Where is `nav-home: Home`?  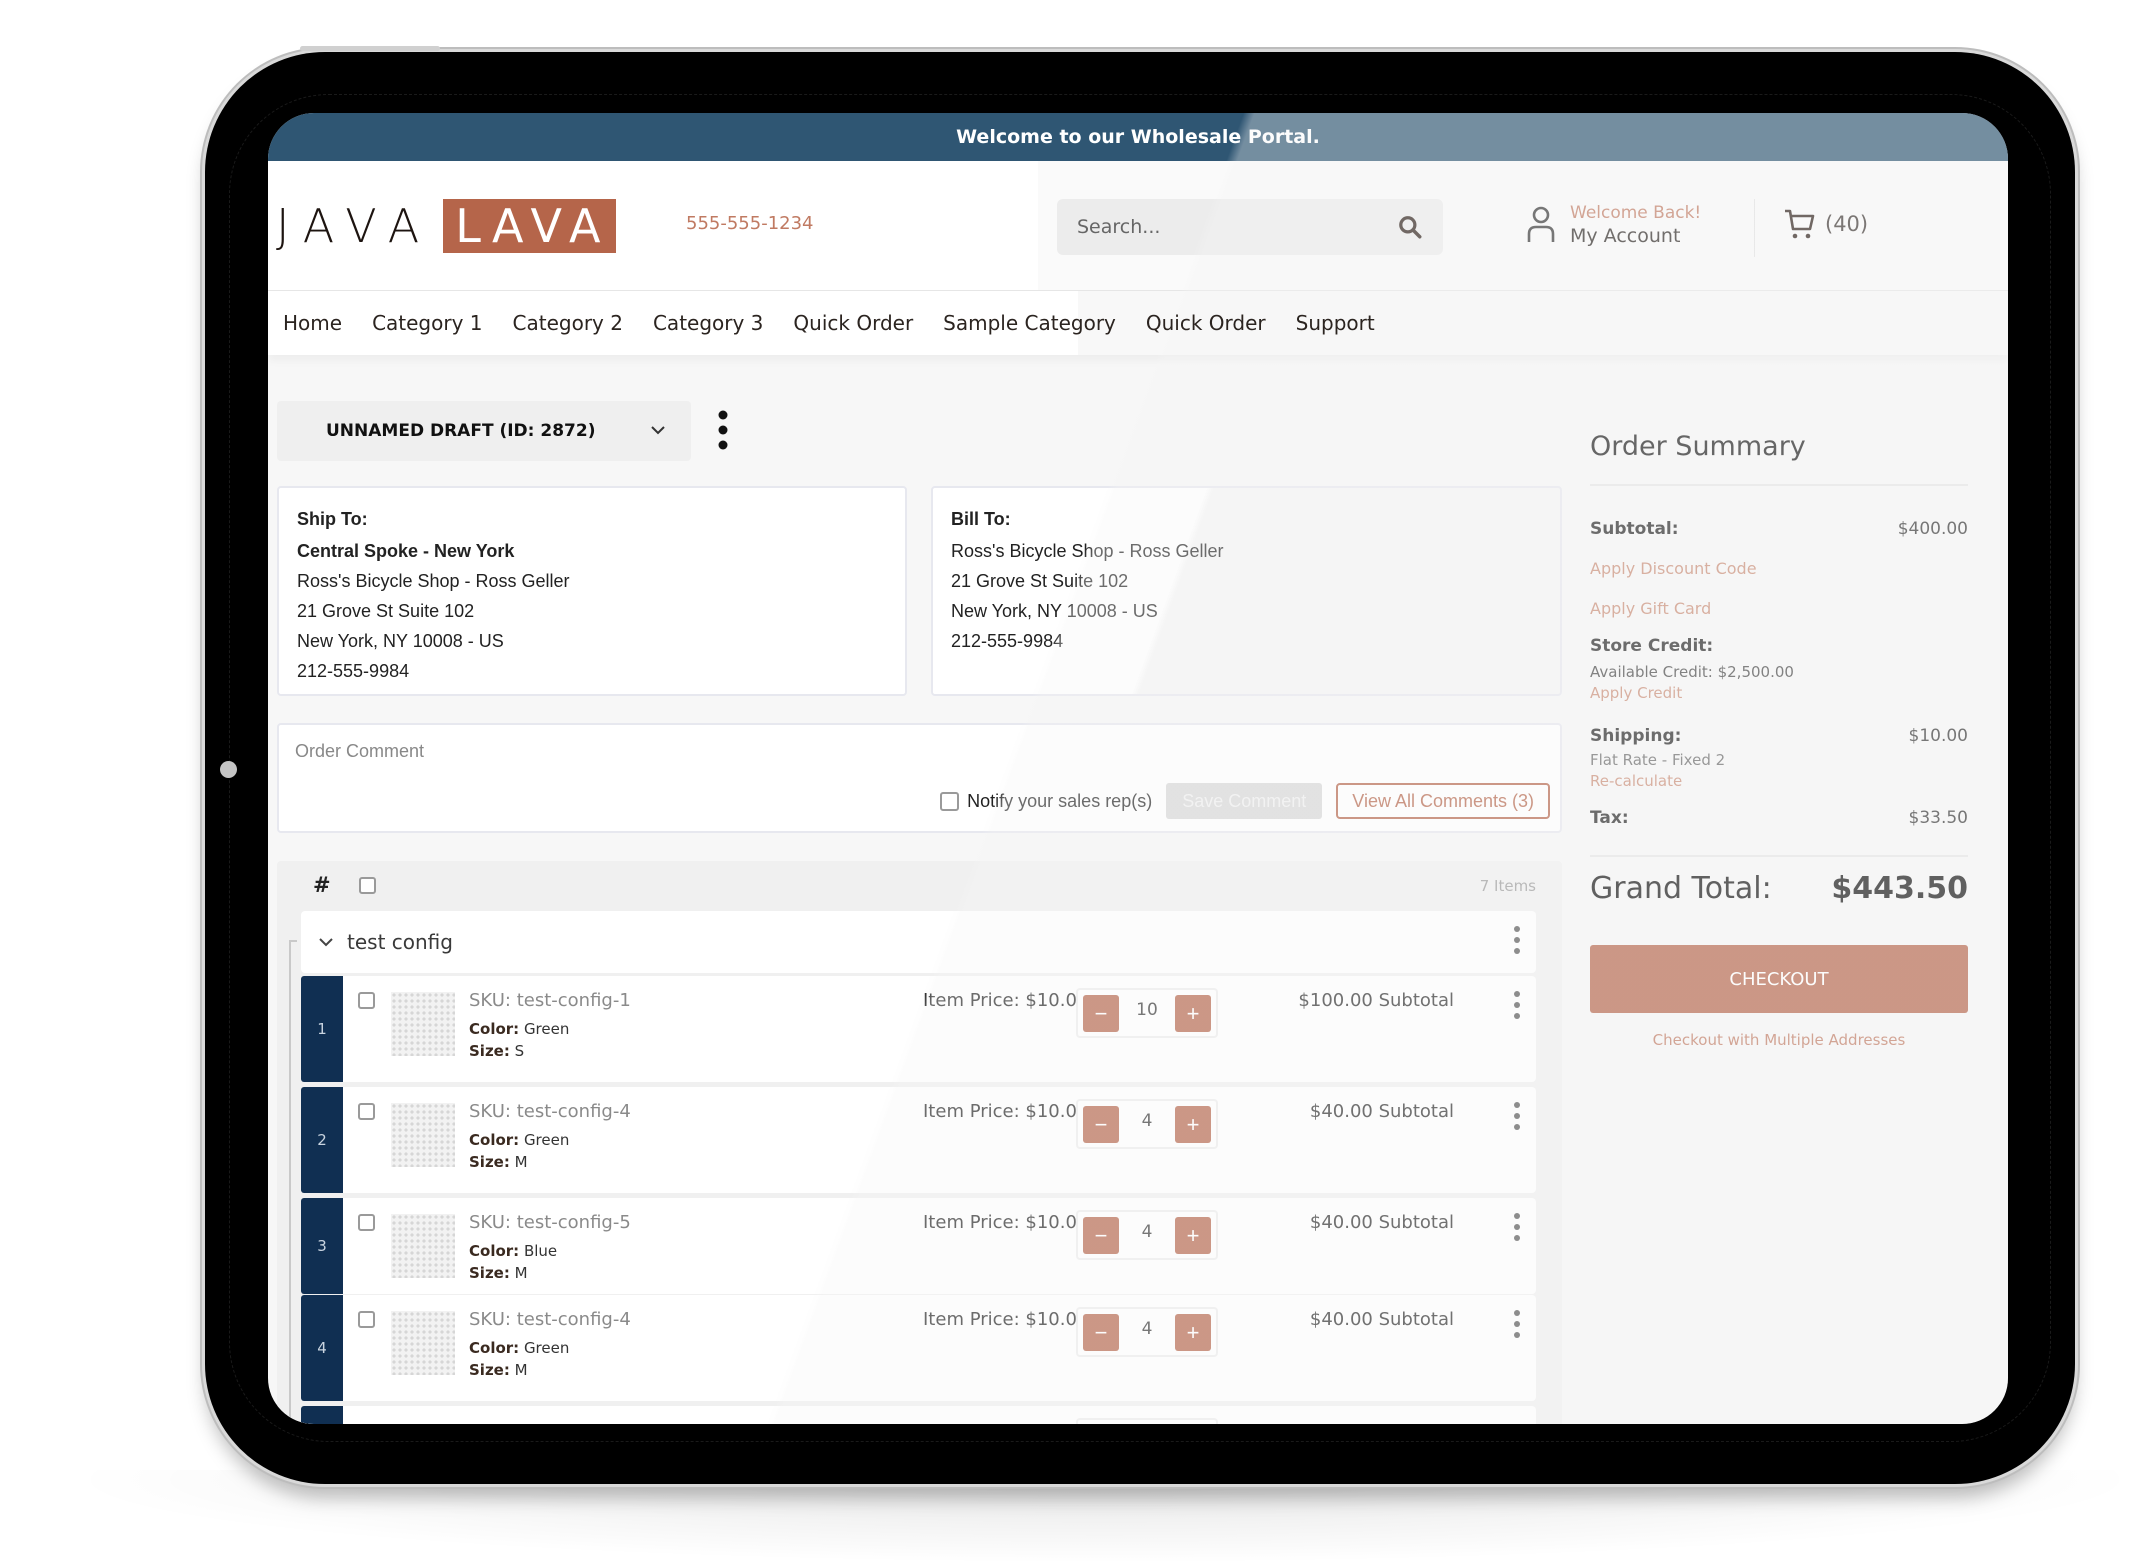 nav-home: Home is located at coordinates (312, 323).